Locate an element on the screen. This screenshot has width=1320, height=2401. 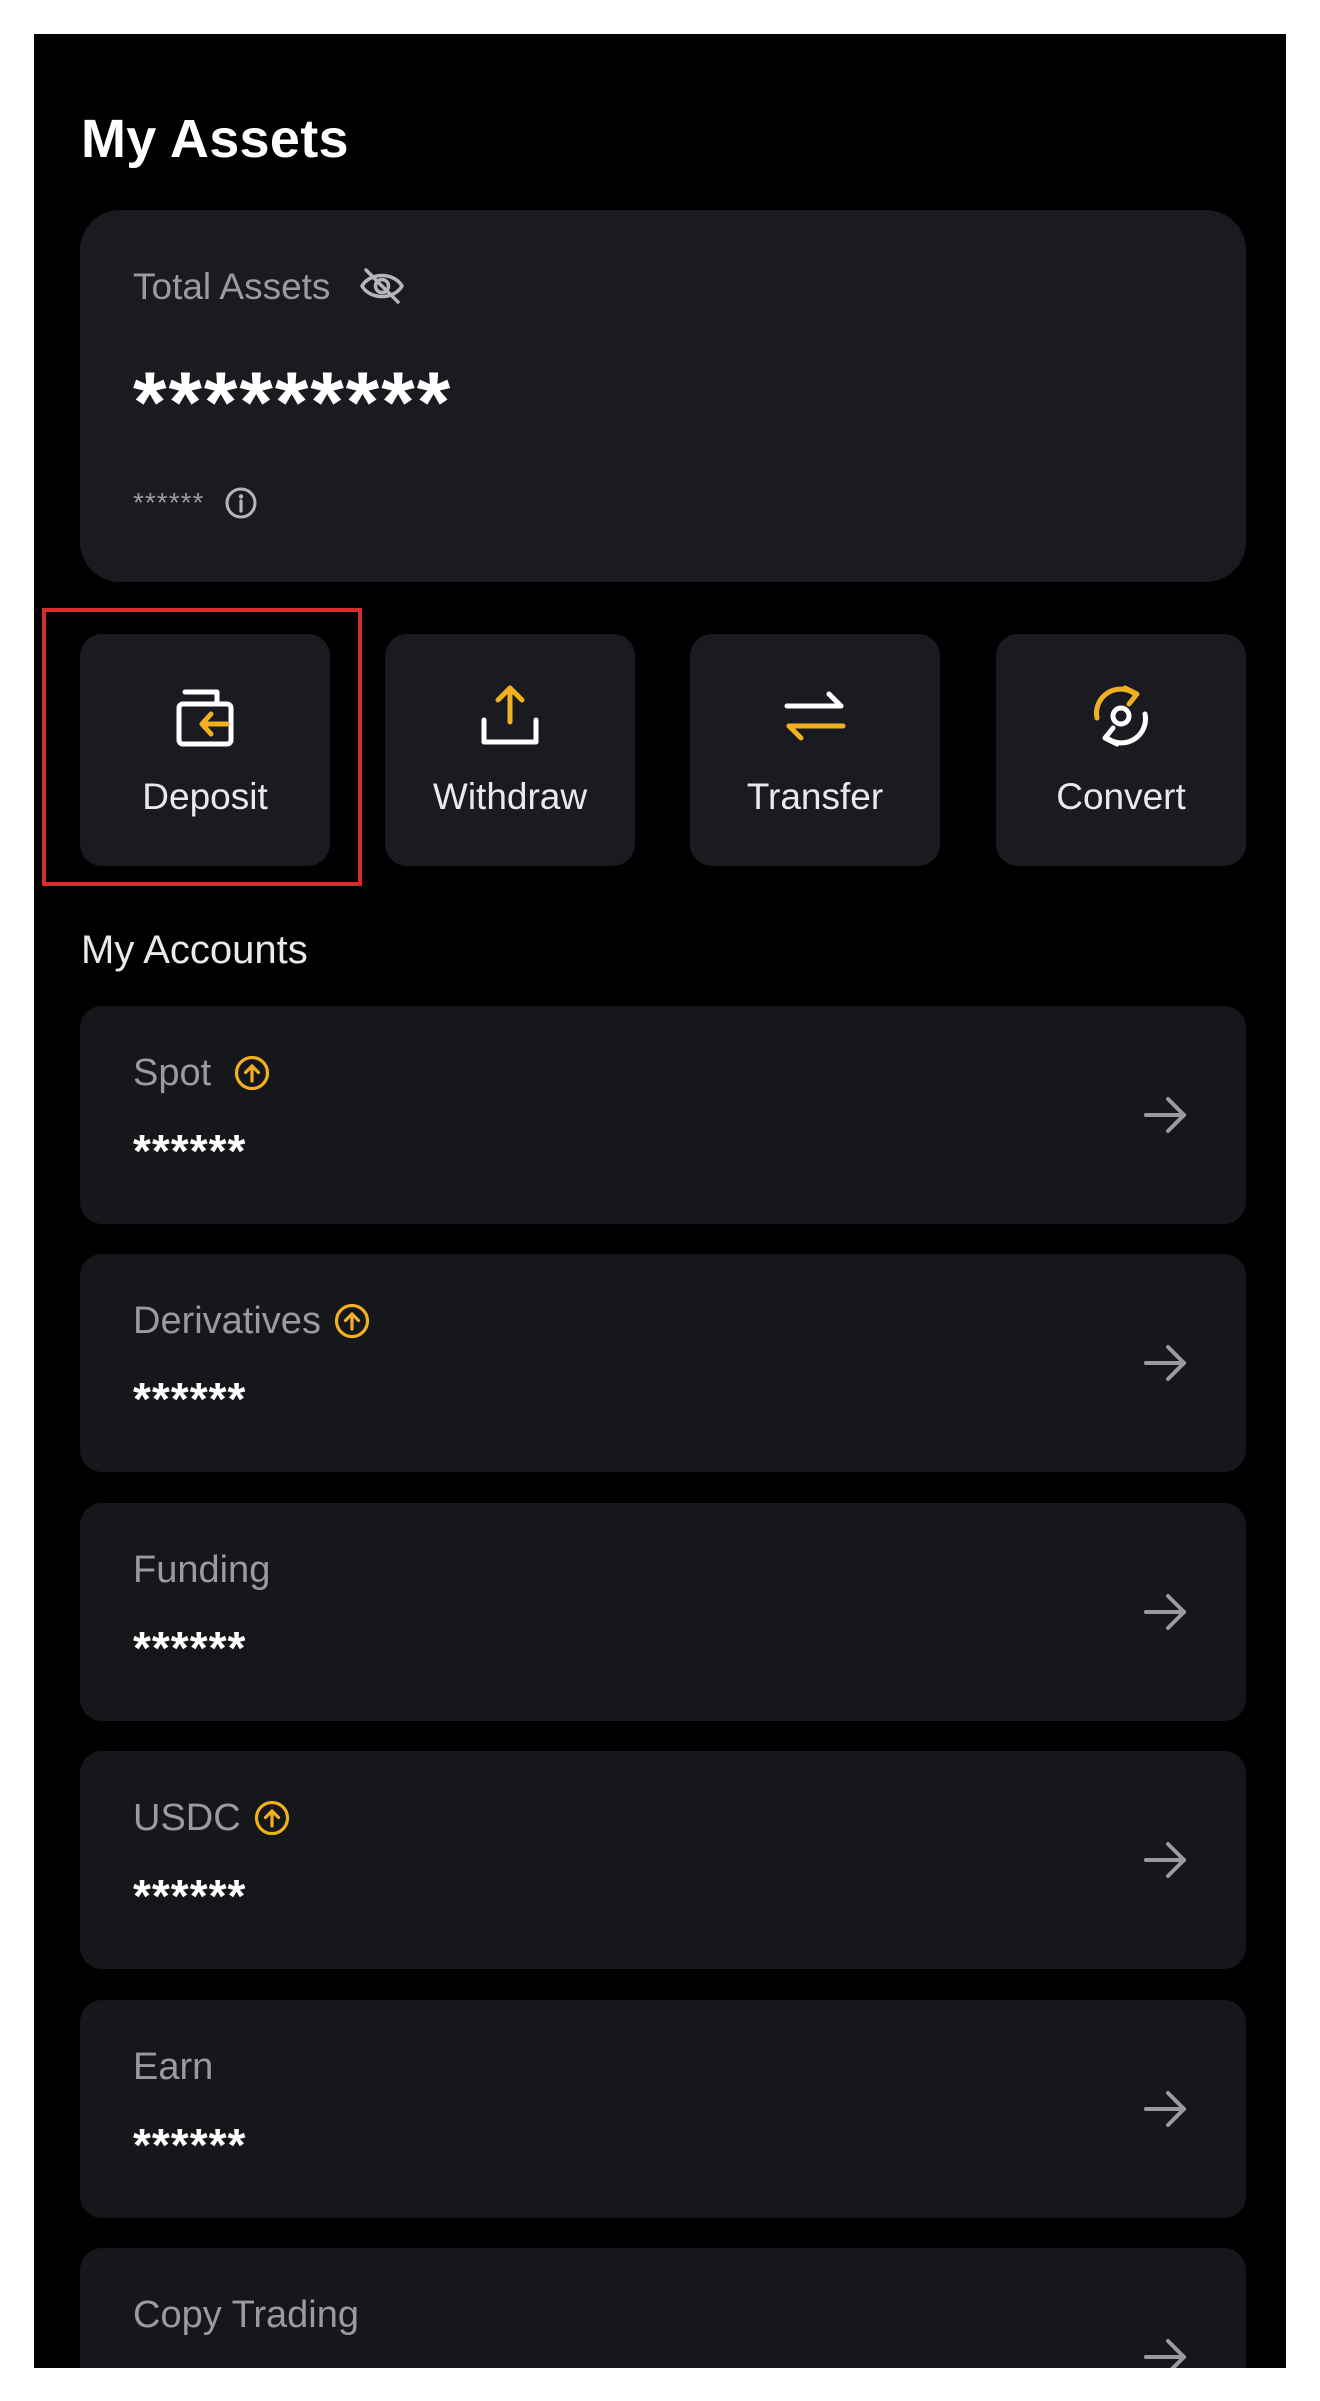
transfer-label: Transfer is located at coordinates (815, 796).